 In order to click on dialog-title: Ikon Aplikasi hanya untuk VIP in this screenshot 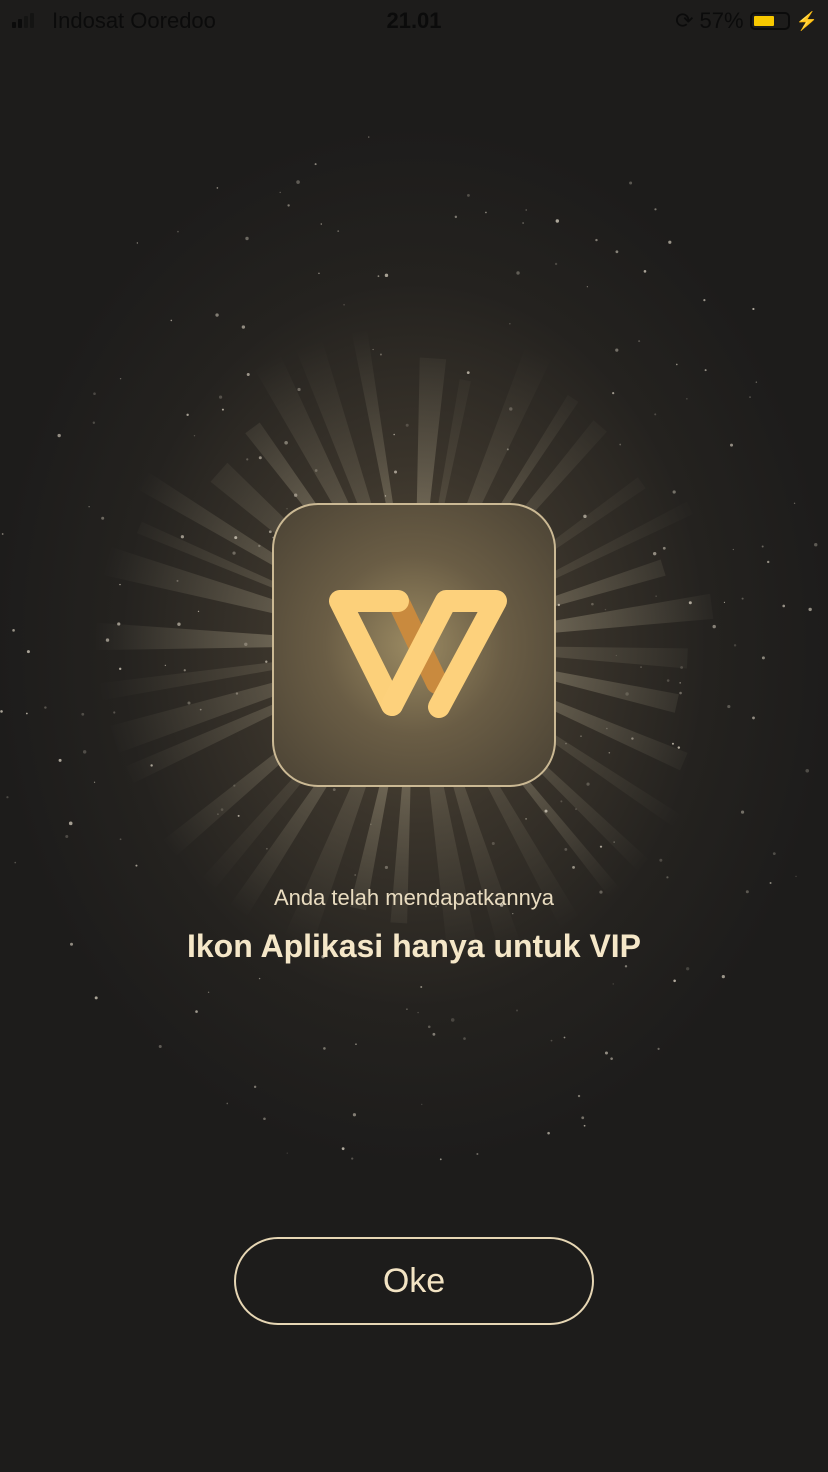, I will do `click(414, 946)`.